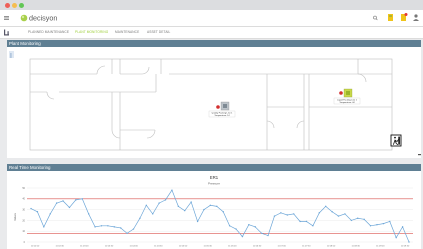  What do you see at coordinates (23, 199) in the screenshot?
I see `y-tick-label: 40` at bounding box center [23, 199].